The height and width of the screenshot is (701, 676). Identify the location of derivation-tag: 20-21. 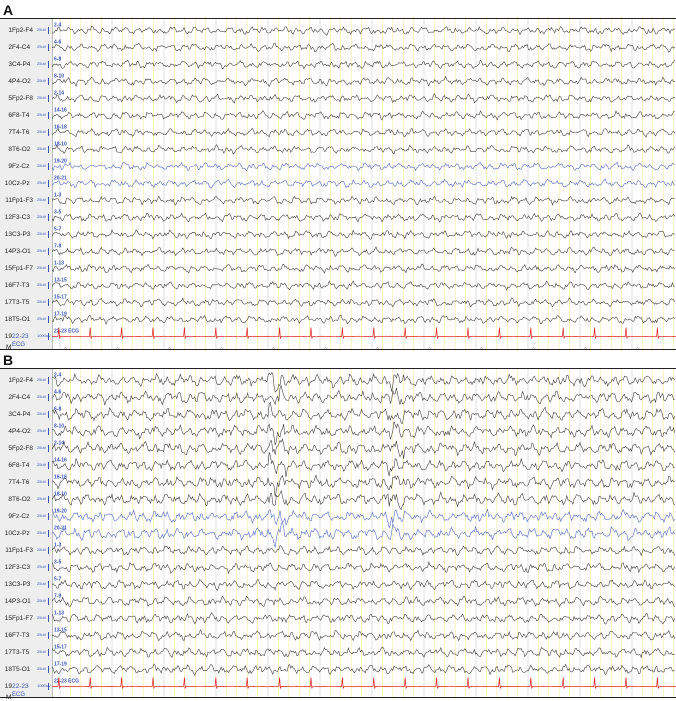
(60, 179).